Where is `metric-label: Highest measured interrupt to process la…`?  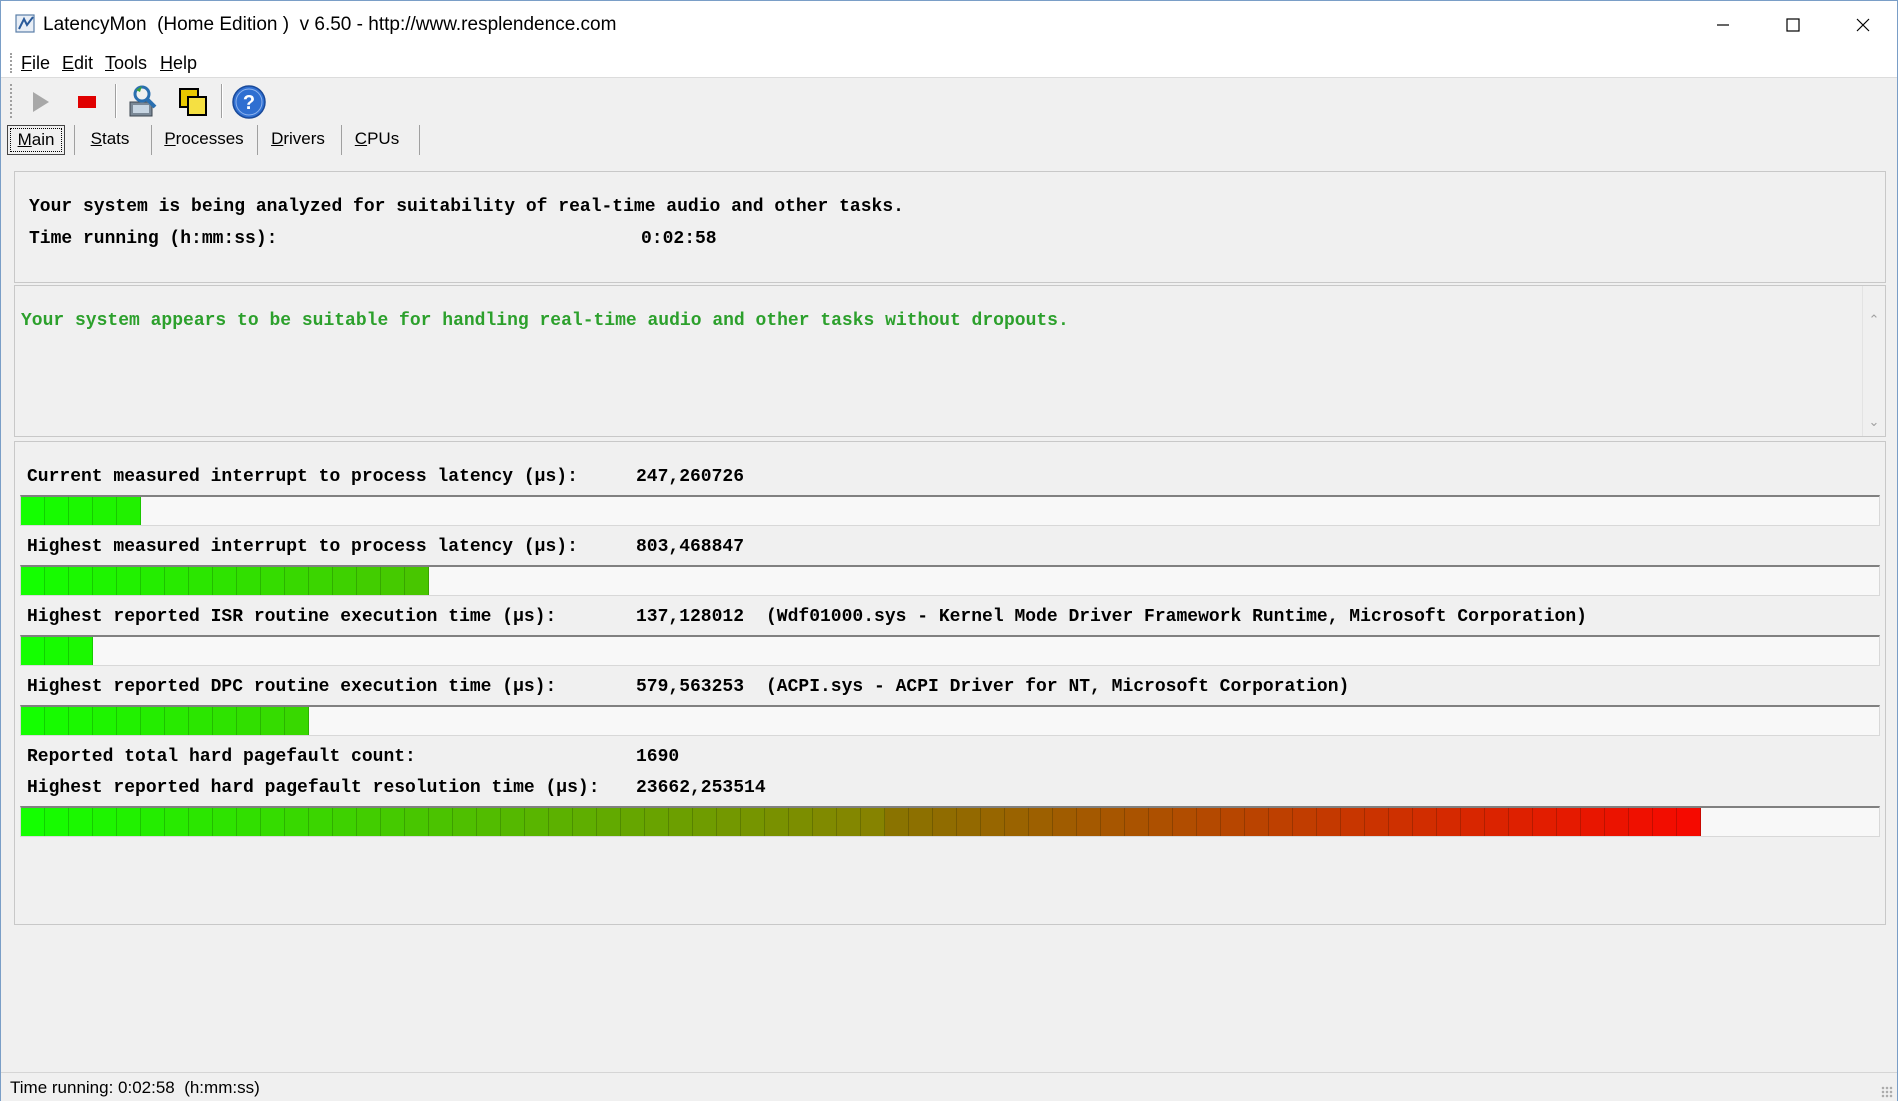 metric-label: Highest measured interrupt to process la… is located at coordinates (302, 547).